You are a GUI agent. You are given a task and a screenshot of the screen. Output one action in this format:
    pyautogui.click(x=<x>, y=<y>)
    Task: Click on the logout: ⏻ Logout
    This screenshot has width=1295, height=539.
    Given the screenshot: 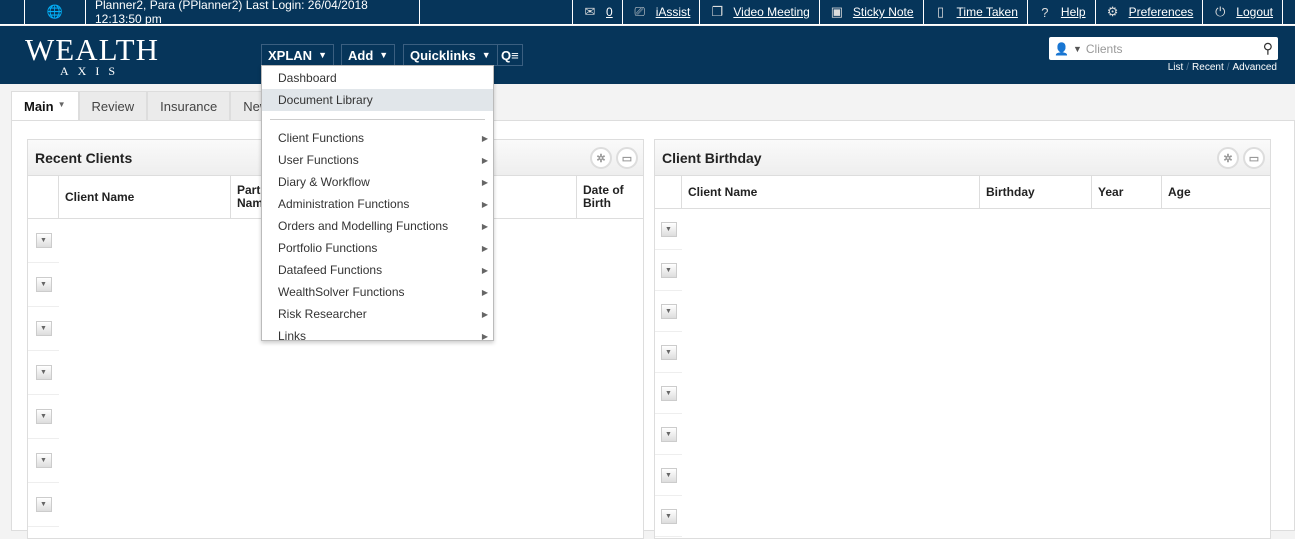 What is the action you would take?
    pyautogui.click(x=1243, y=12)
    